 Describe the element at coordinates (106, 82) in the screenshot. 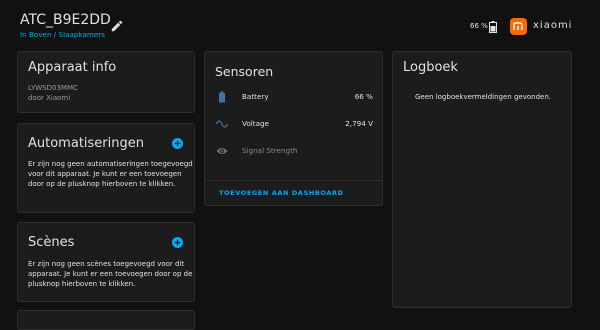

I see `device-info-card: Apparaat info LYWSD03MMC door Xiaomi` at that location.